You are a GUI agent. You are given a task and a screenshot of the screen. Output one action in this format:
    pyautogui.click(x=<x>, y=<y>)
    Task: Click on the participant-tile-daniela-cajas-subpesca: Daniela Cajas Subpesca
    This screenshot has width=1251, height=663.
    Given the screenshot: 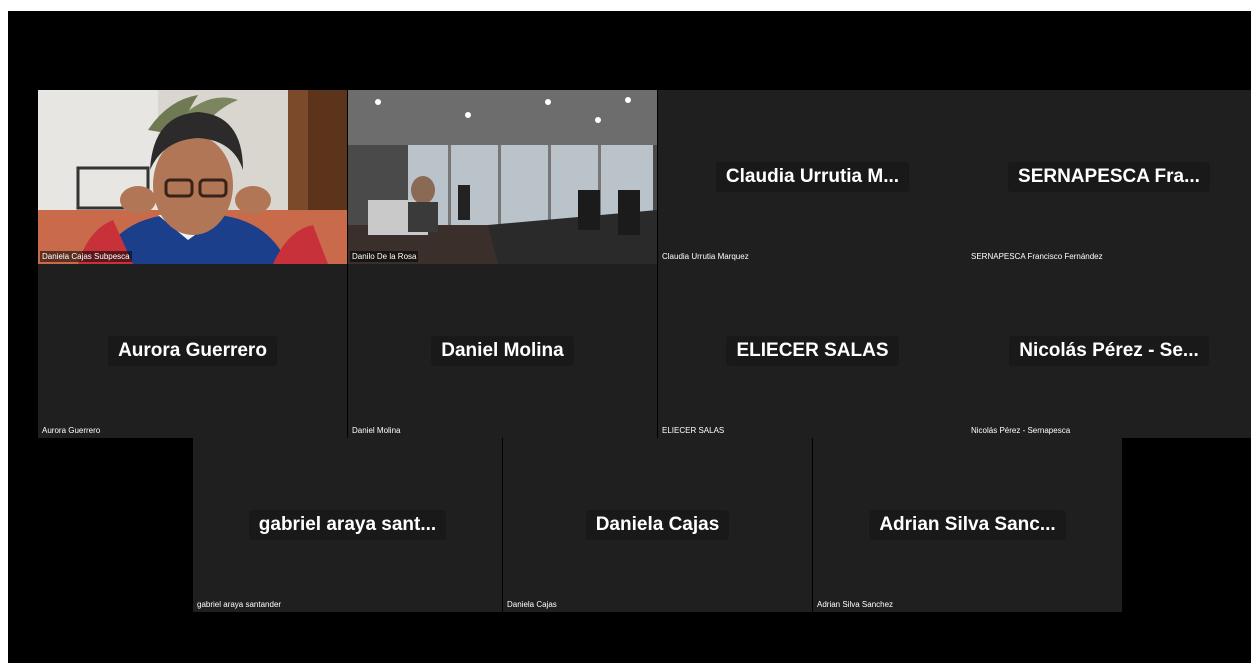 What is the action you would take?
    pyautogui.click(x=192, y=177)
    